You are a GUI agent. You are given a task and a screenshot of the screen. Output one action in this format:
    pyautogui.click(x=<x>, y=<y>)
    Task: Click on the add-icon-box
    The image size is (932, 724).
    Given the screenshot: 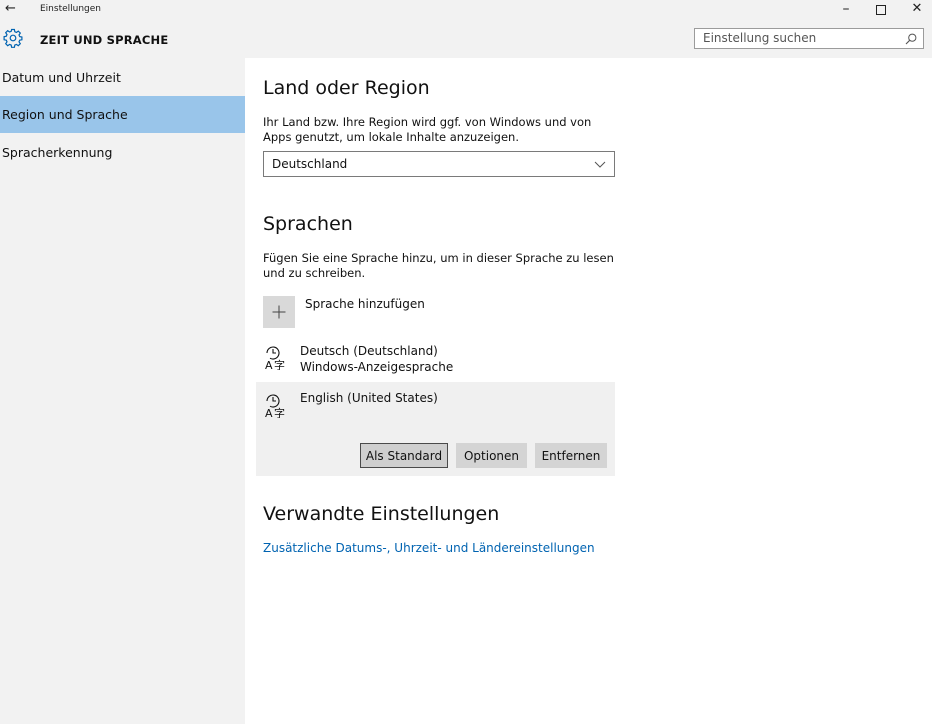 What is the action you would take?
    pyautogui.click(x=279, y=312)
    